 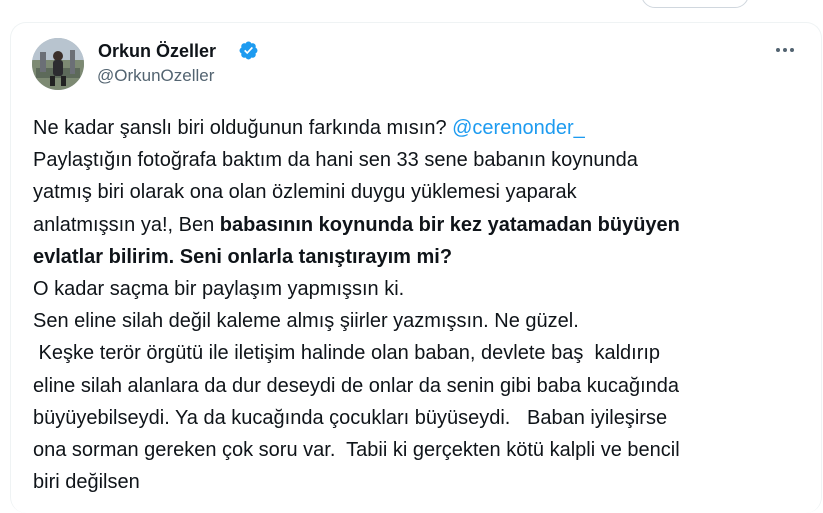 What do you see at coordinates (58, 64) in the screenshot?
I see `avatar` at bounding box center [58, 64].